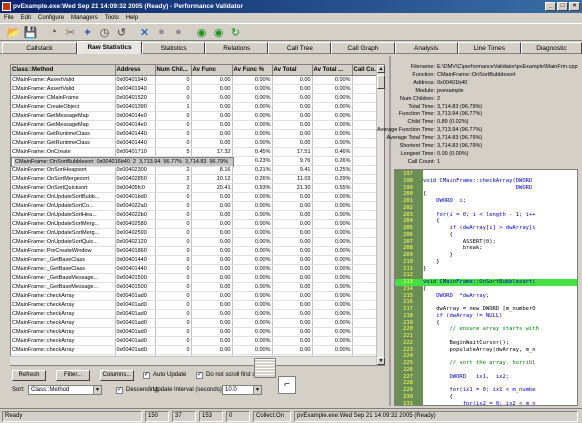  I want to click on table-cell: 0x00401940, so click(135, 80).